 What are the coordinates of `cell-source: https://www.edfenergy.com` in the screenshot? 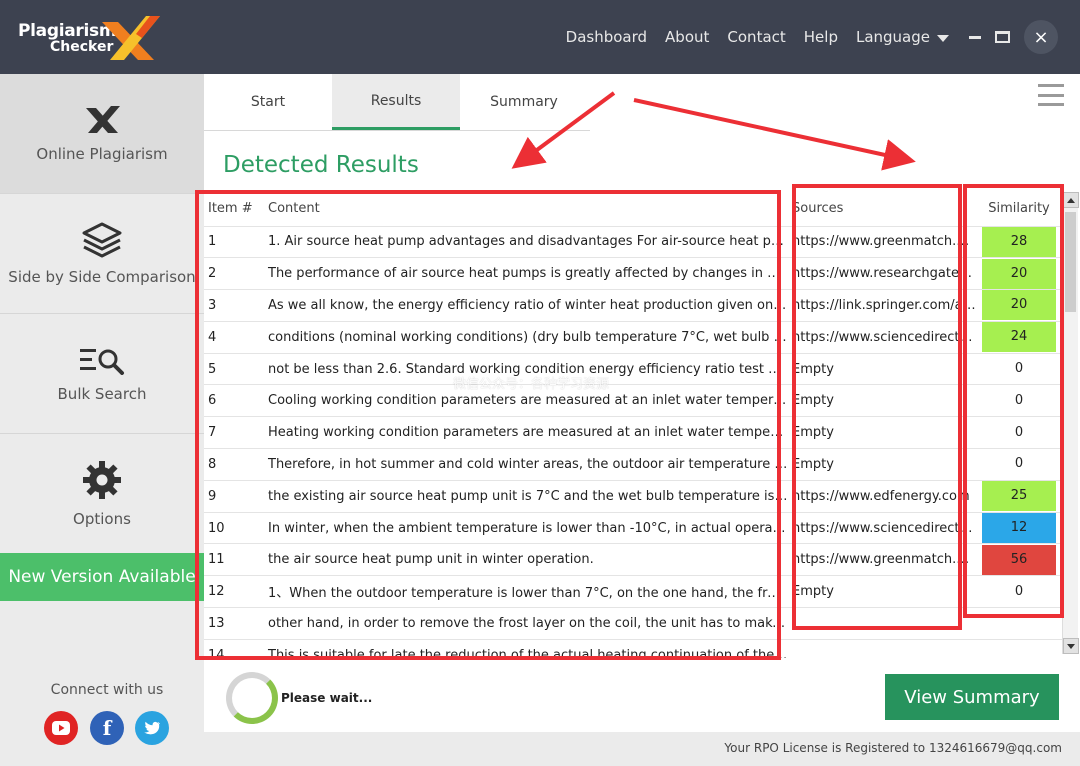 It's located at (882, 496).